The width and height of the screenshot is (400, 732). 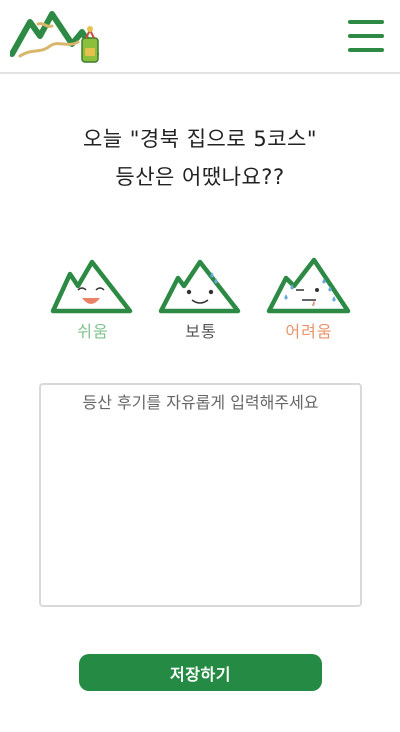 What do you see at coordinates (200, 672) in the screenshot?
I see `save-button: 저장하기` at bounding box center [200, 672].